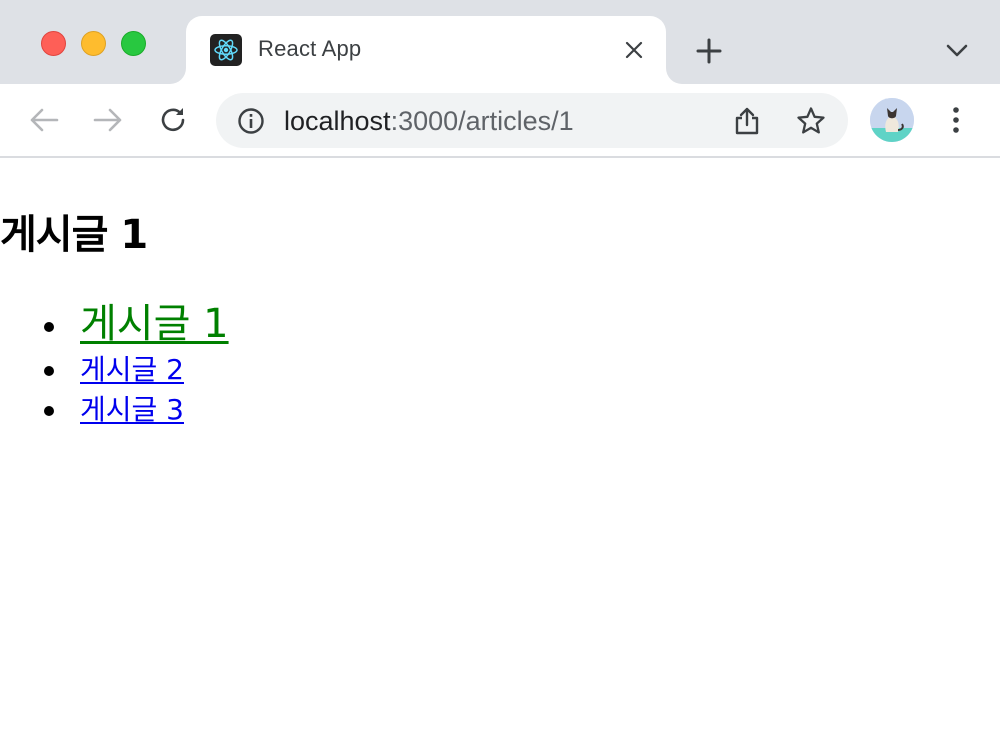 This screenshot has width=1000, height=750. Describe the element at coordinates (154, 324) in the screenshot. I see `article-link-1: 게시글 1` at that location.